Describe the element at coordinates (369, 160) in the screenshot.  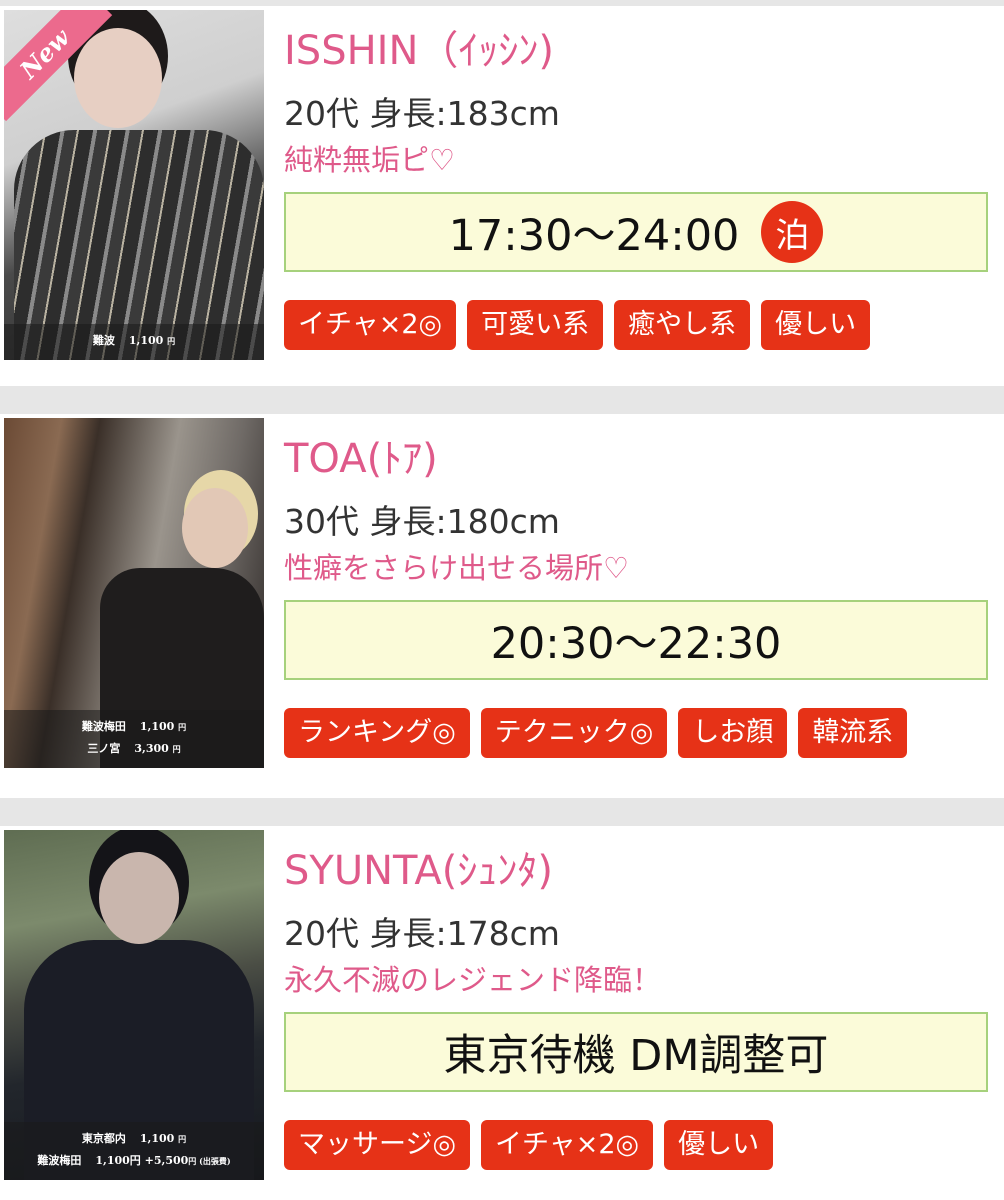
I see `cast-catchphrase: 純粋無垢ピ♡` at that location.